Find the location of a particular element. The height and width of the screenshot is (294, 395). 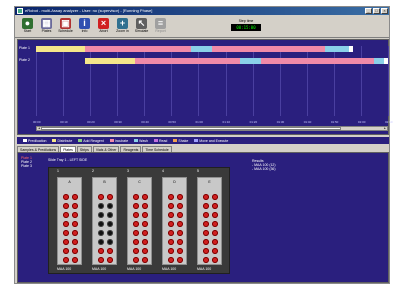

toolbar-button-zoom-in: + Zoom in is located at coordinates (122, 27).